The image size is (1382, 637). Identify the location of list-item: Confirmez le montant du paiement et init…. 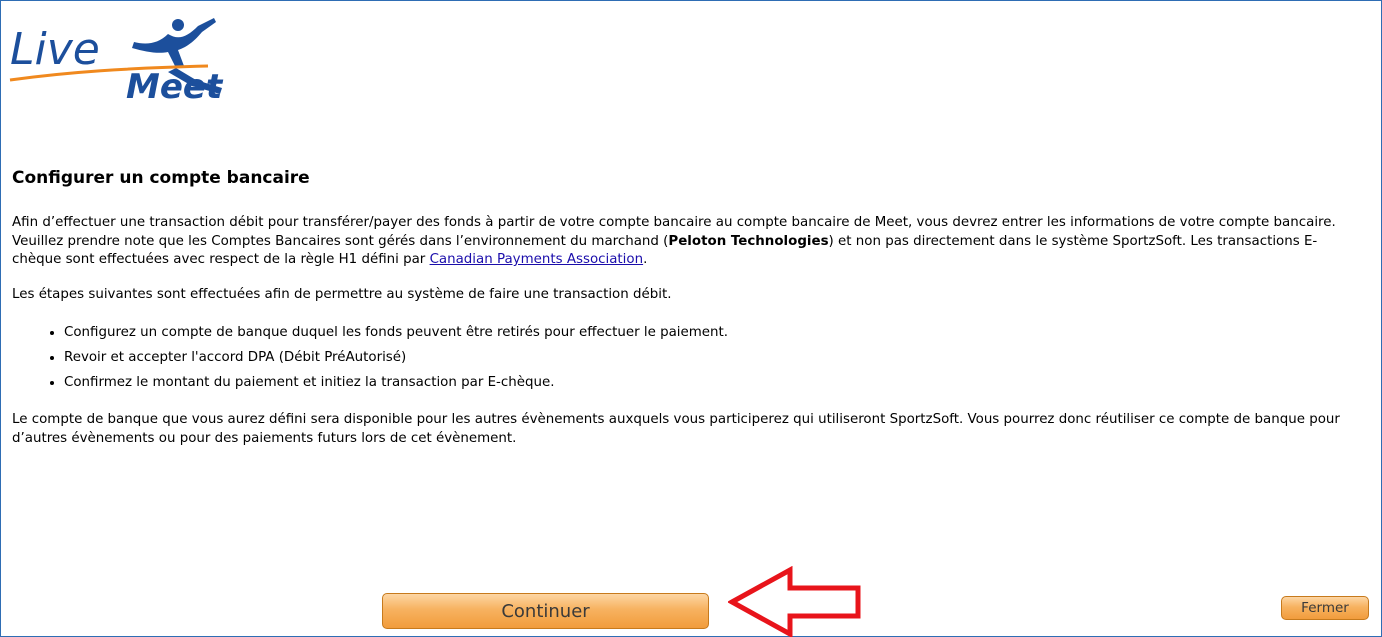
(714, 382).